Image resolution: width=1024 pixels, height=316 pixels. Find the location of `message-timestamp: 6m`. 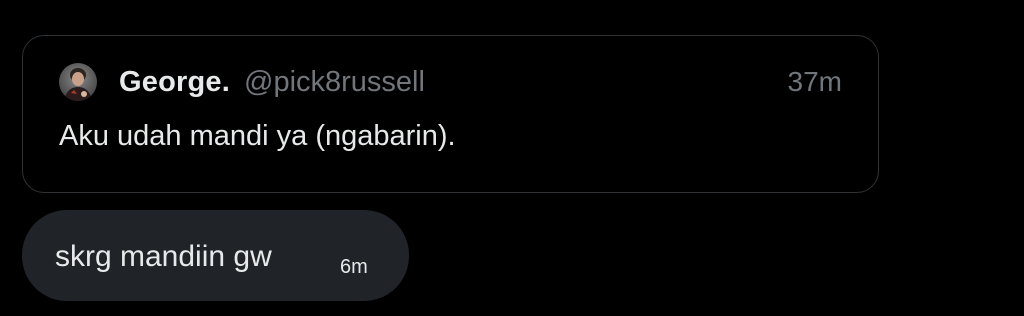

message-timestamp: 6m is located at coordinates (354, 267).